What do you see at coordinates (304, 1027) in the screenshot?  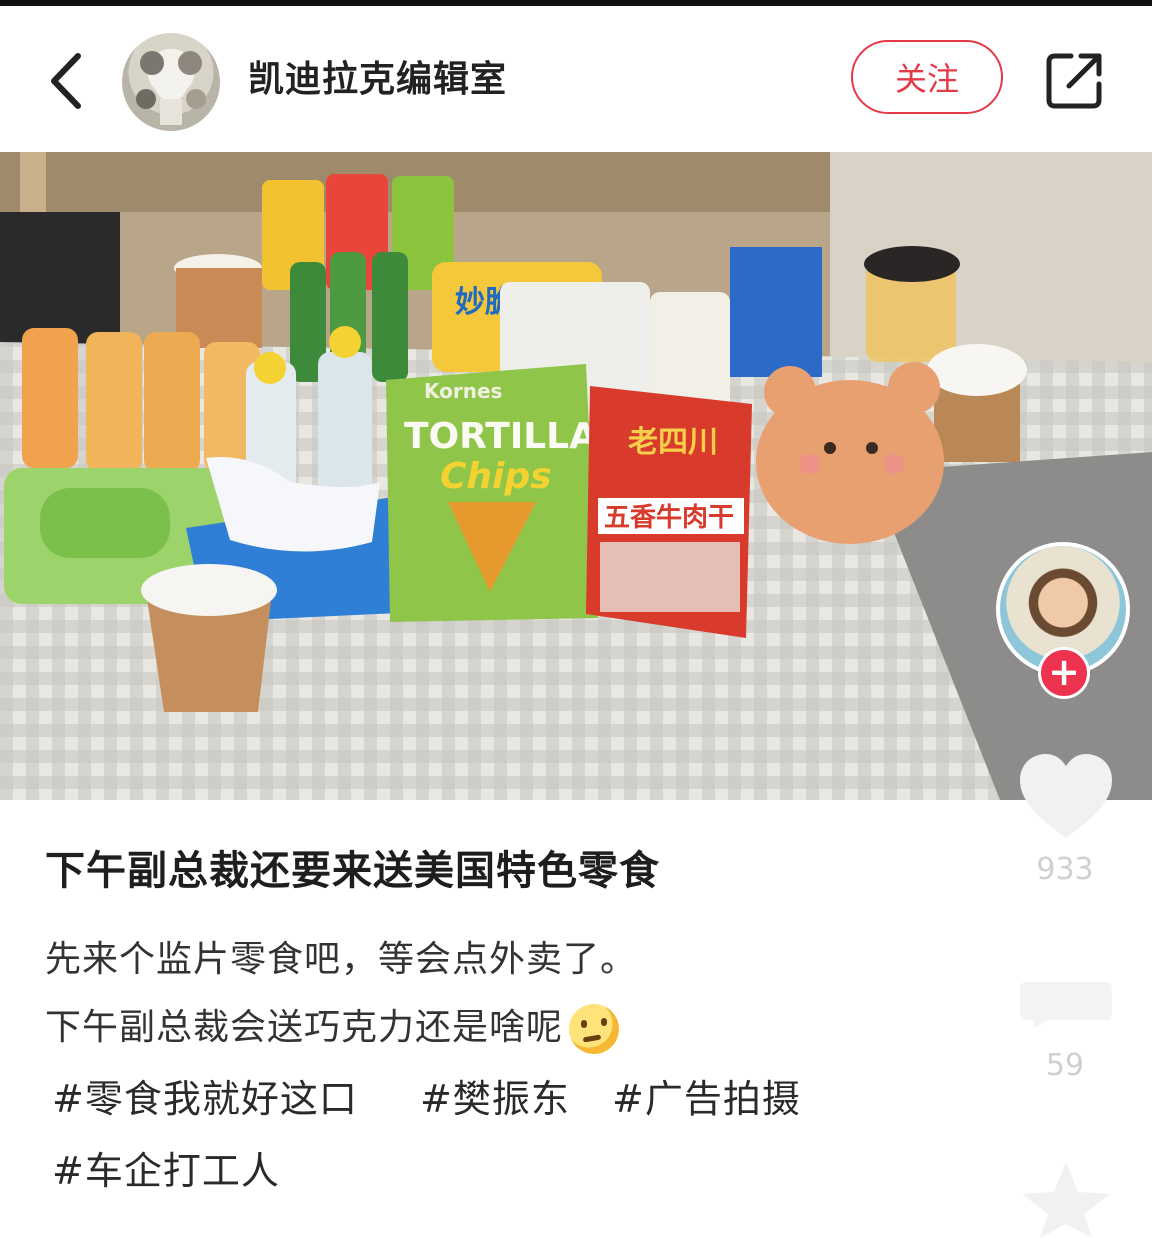 I see `post-body-line-2-text: 下午副总裁会送巧克力还是啥呢` at bounding box center [304, 1027].